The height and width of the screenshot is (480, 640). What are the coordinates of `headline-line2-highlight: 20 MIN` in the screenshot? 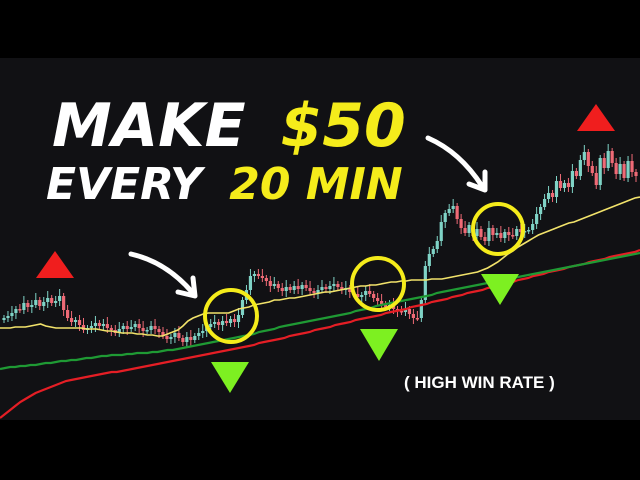 It's located at (316, 184).